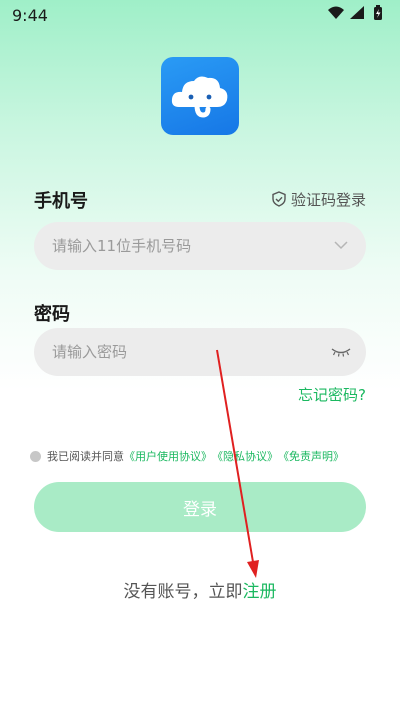 Image resolution: width=400 pixels, height=711 pixels. I want to click on forgot-password-link: 忘记密码?, so click(332, 394).